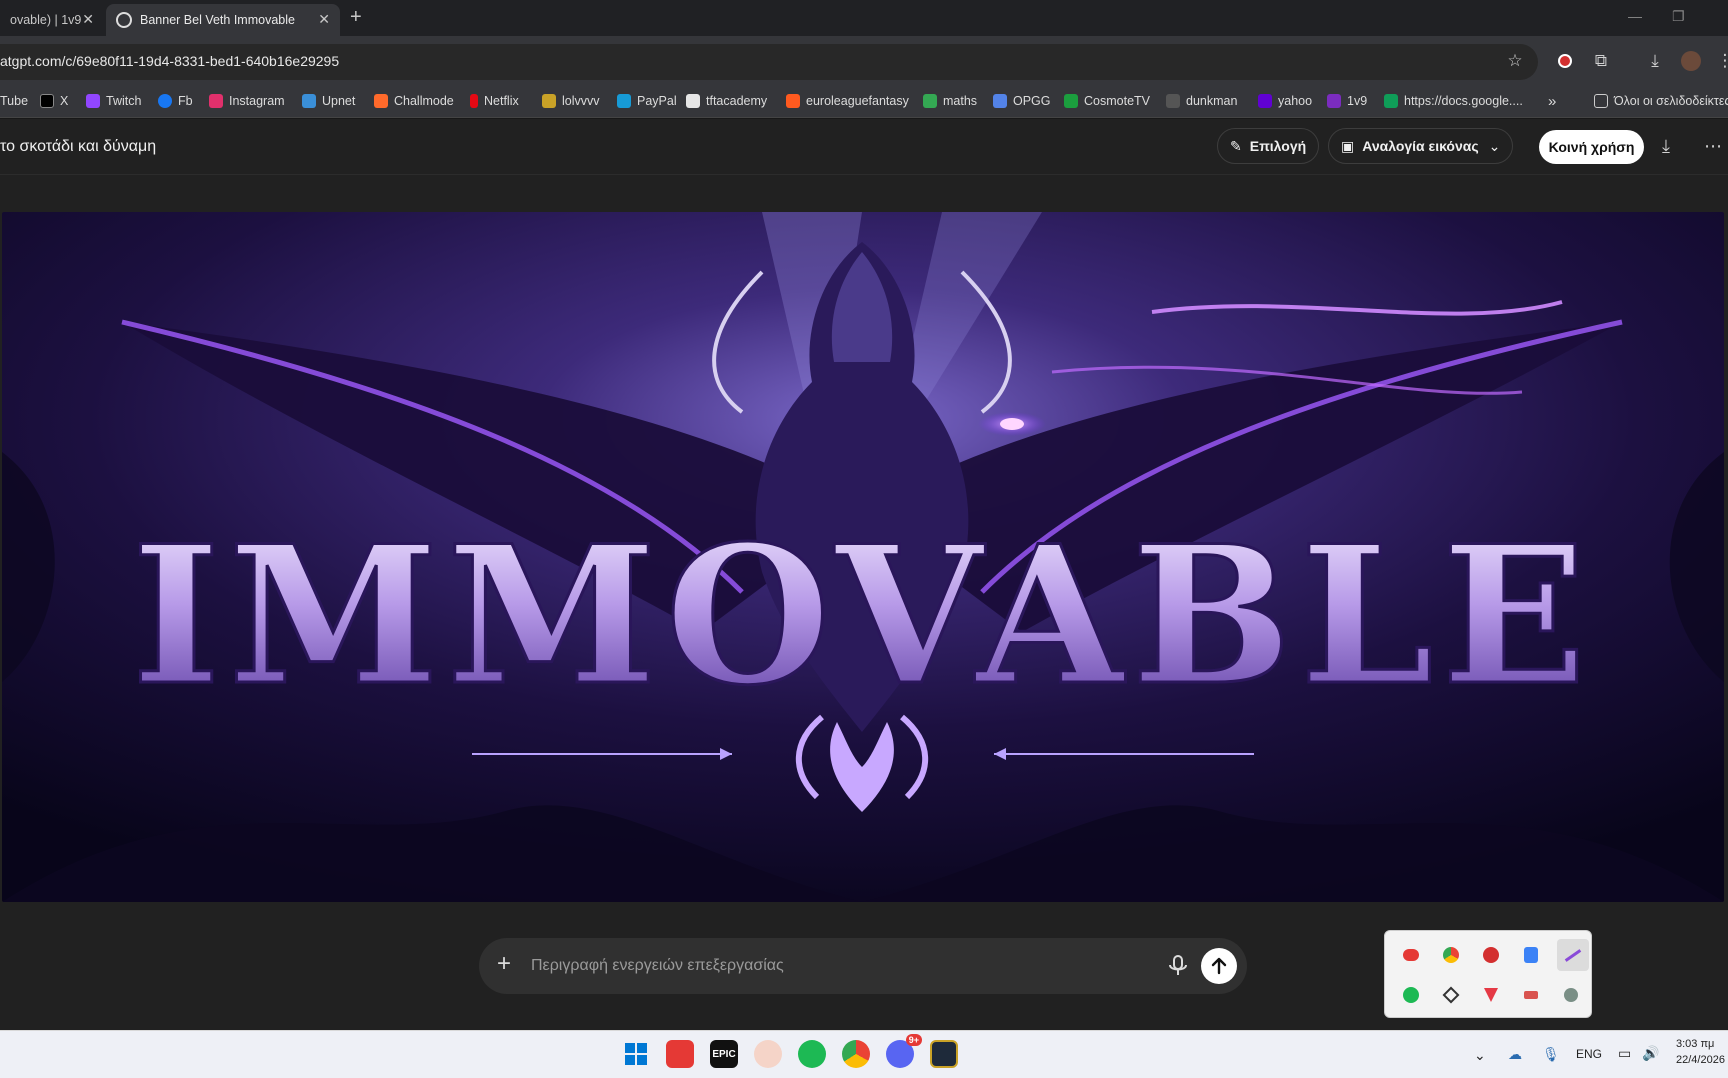 The height and width of the screenshot is (1078, 1728). I want to click on chatgpt-favicon-icon, so click(124, 20).